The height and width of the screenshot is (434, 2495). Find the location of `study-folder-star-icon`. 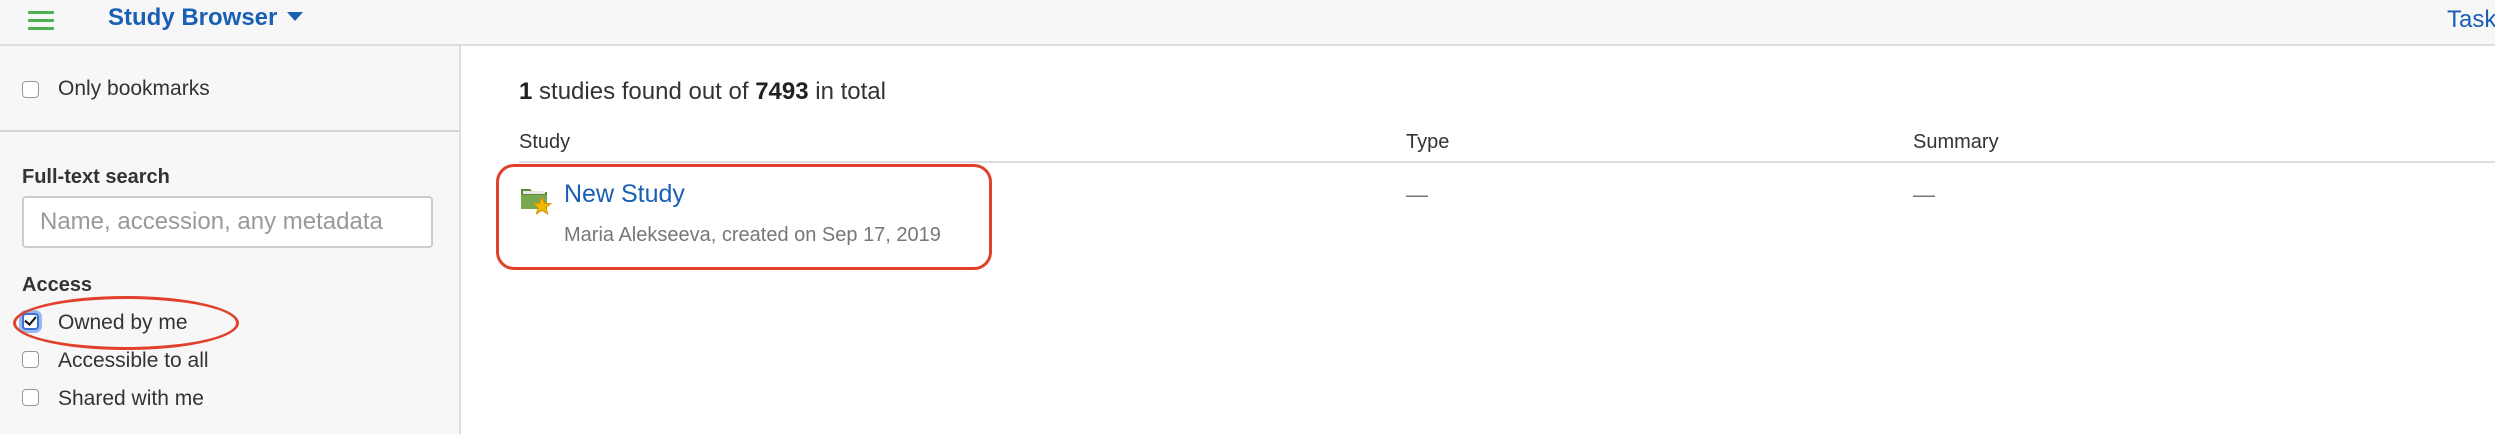

study-folder-star-icon is located at coordinates (537, 202).